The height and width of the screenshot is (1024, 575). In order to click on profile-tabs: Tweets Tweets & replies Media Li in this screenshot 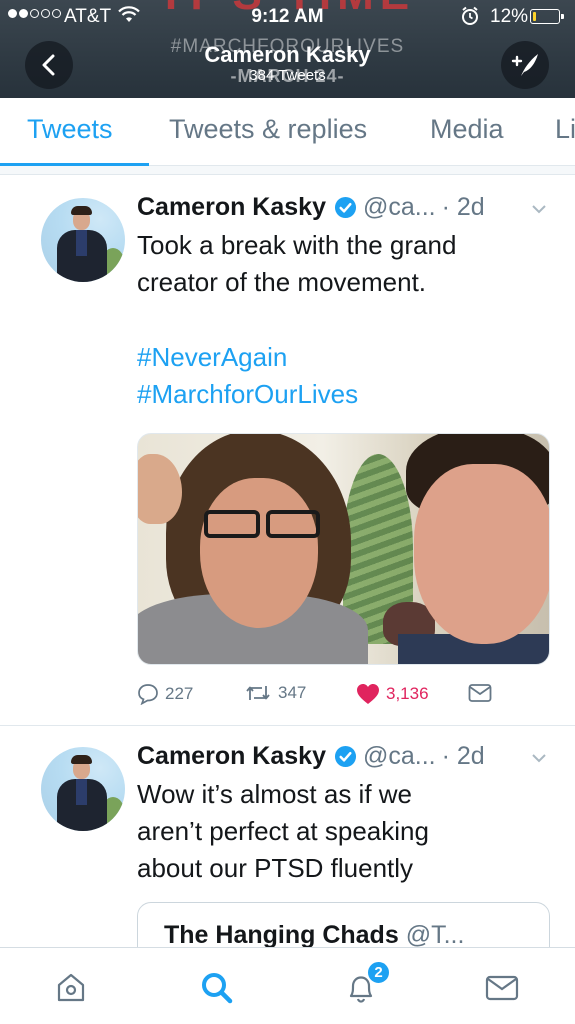, I will do `click(287, 132)`.